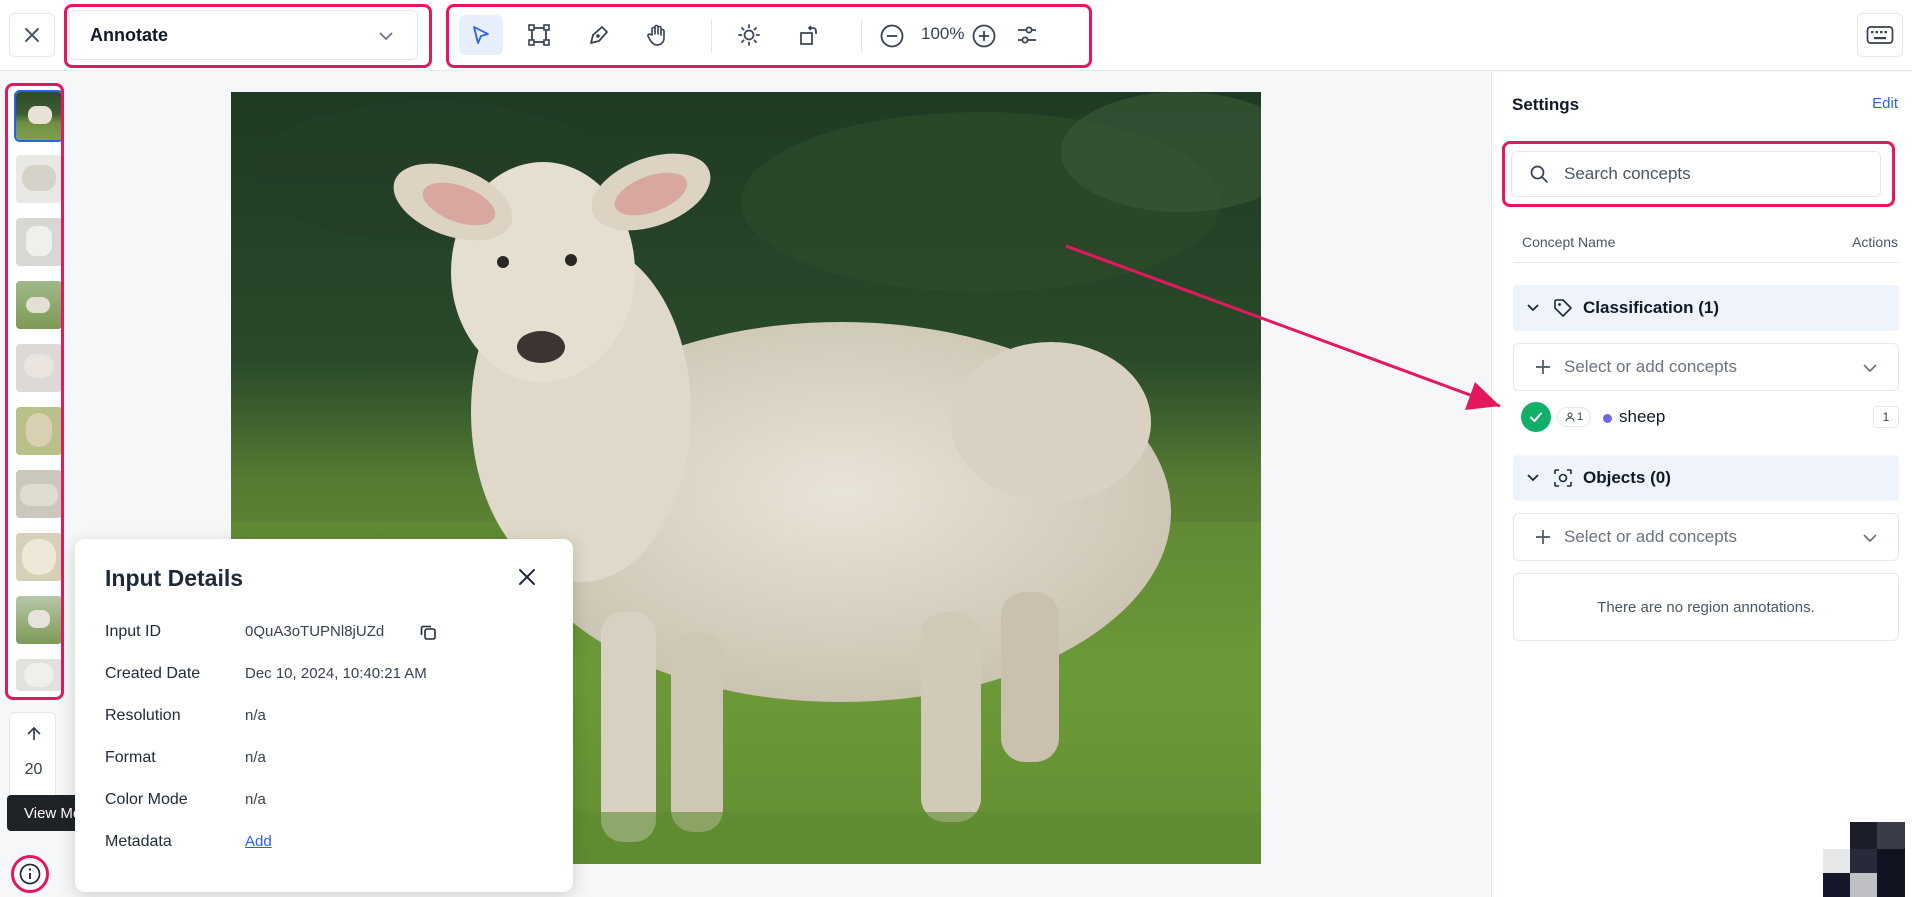  Describe the element at coordinates (33, 769) in the screenshot. I see `image-counter: 20` at that location.